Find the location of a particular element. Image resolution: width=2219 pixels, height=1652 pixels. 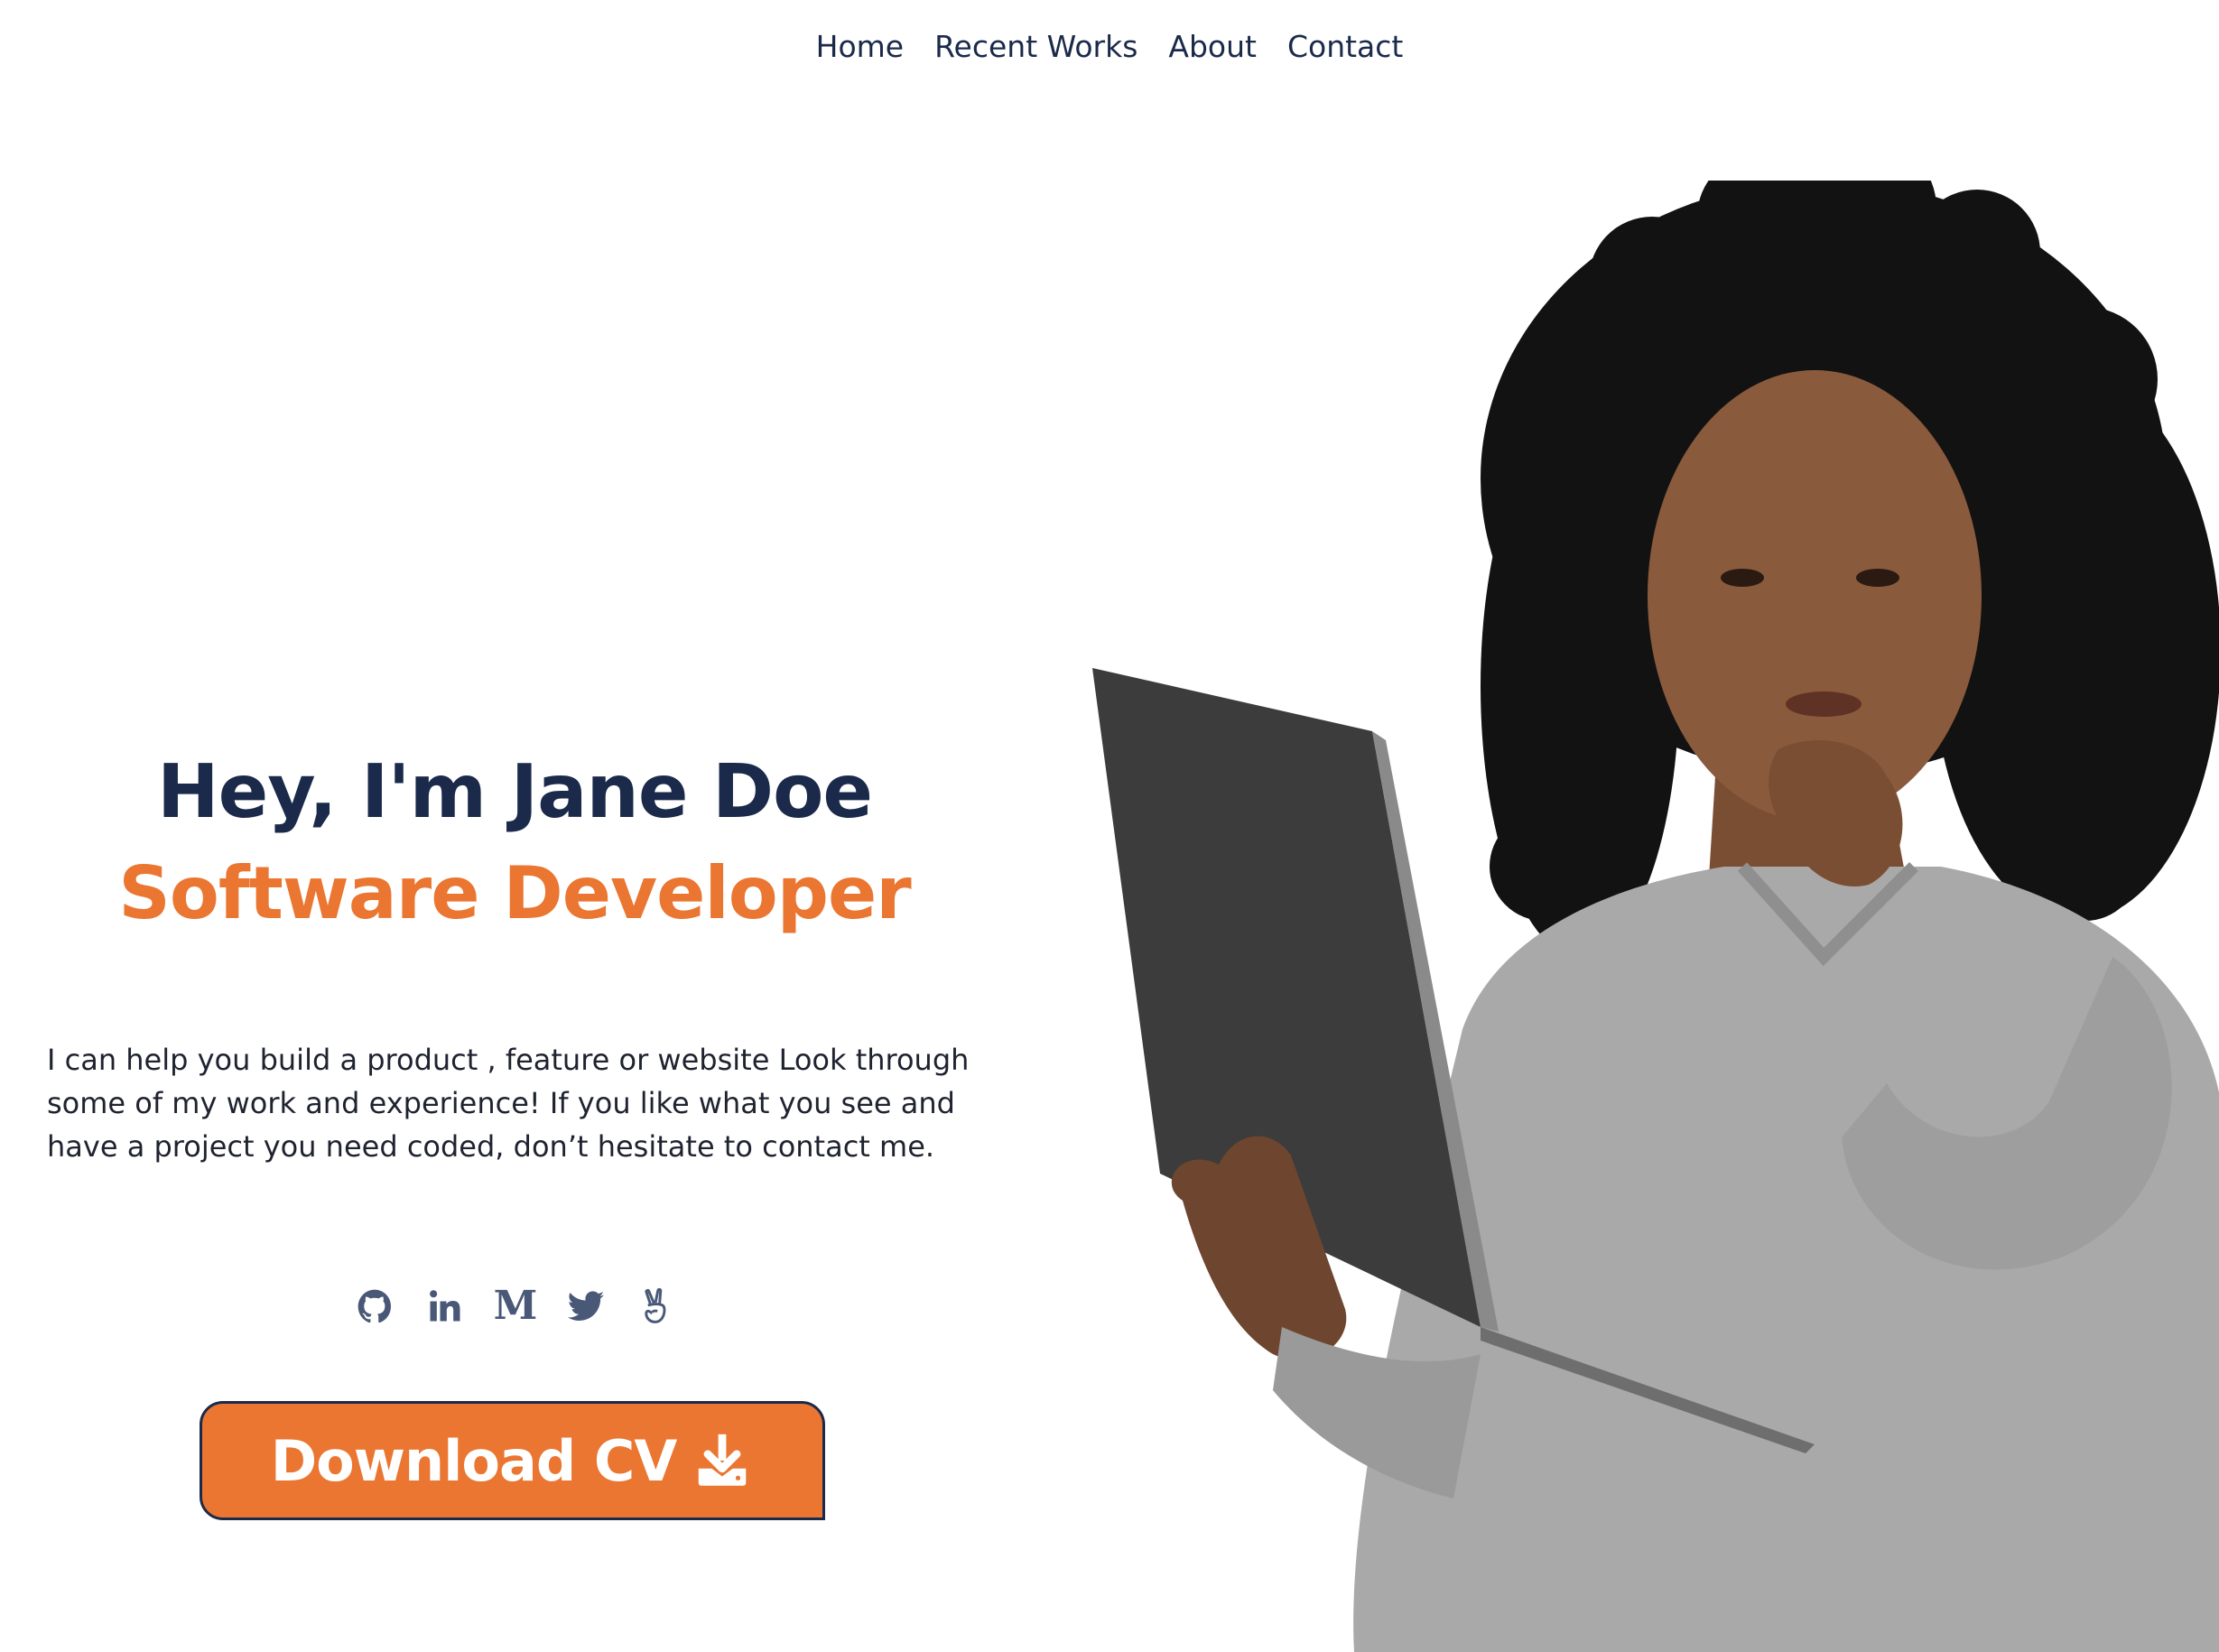

twitter-icon is located at coordinates (585, 1306).